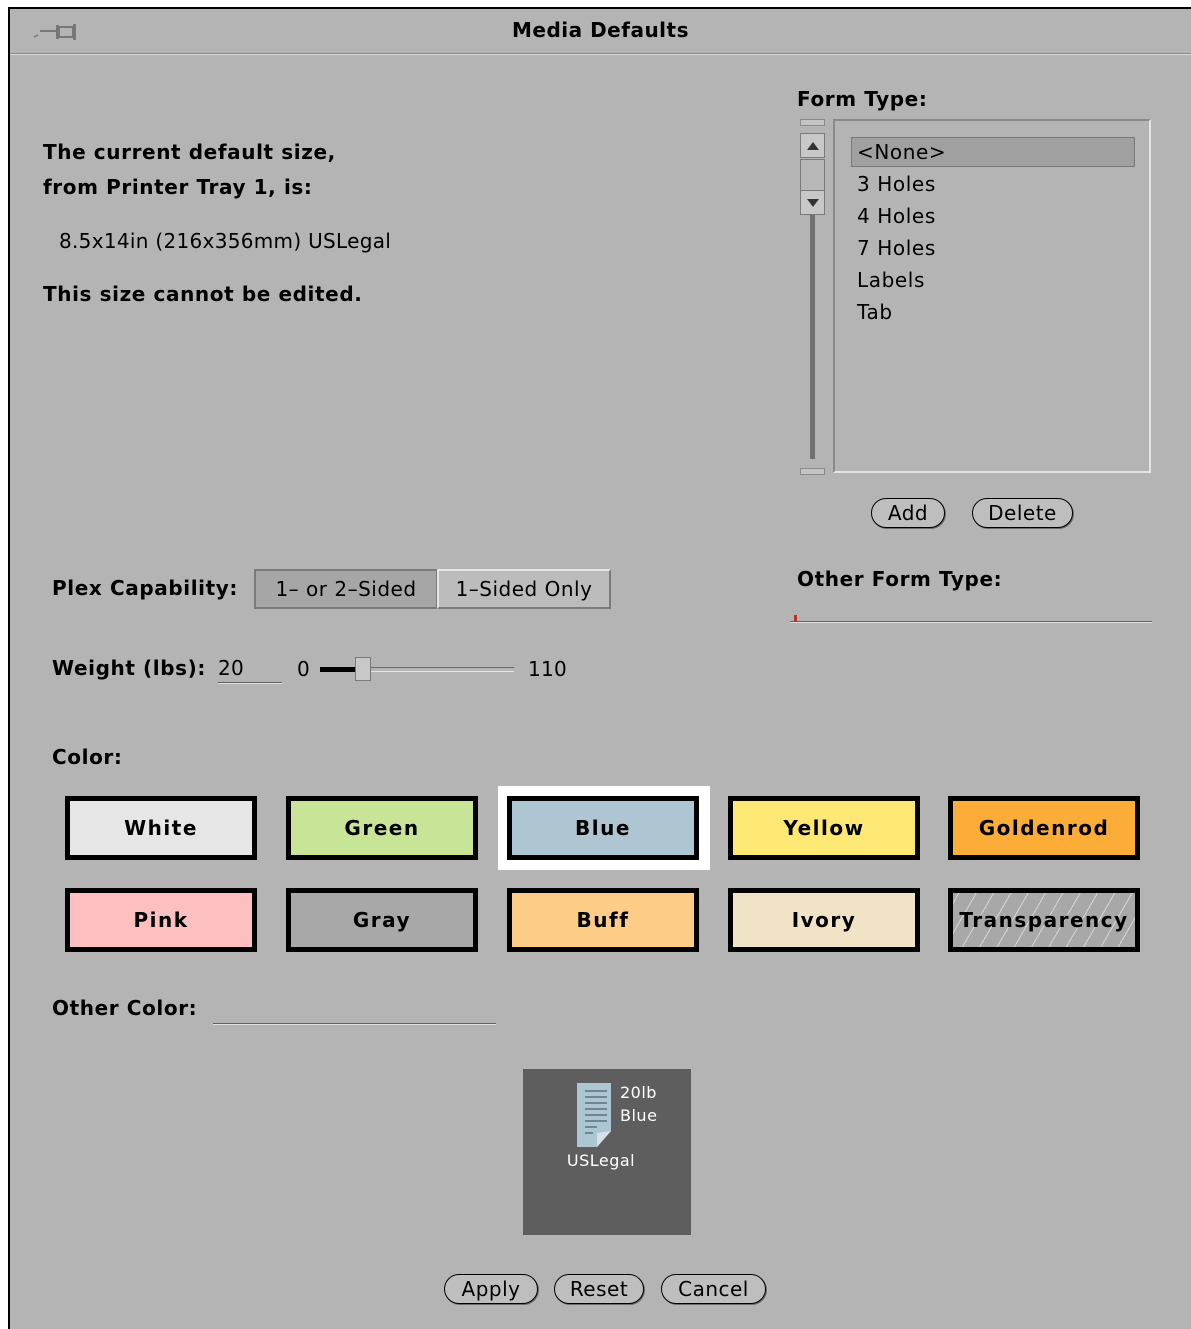  What do you see at coordinates (161, 920) in the screenshot?
I see `color-swatch-pink: Pink` at bounding box center [161, 920].